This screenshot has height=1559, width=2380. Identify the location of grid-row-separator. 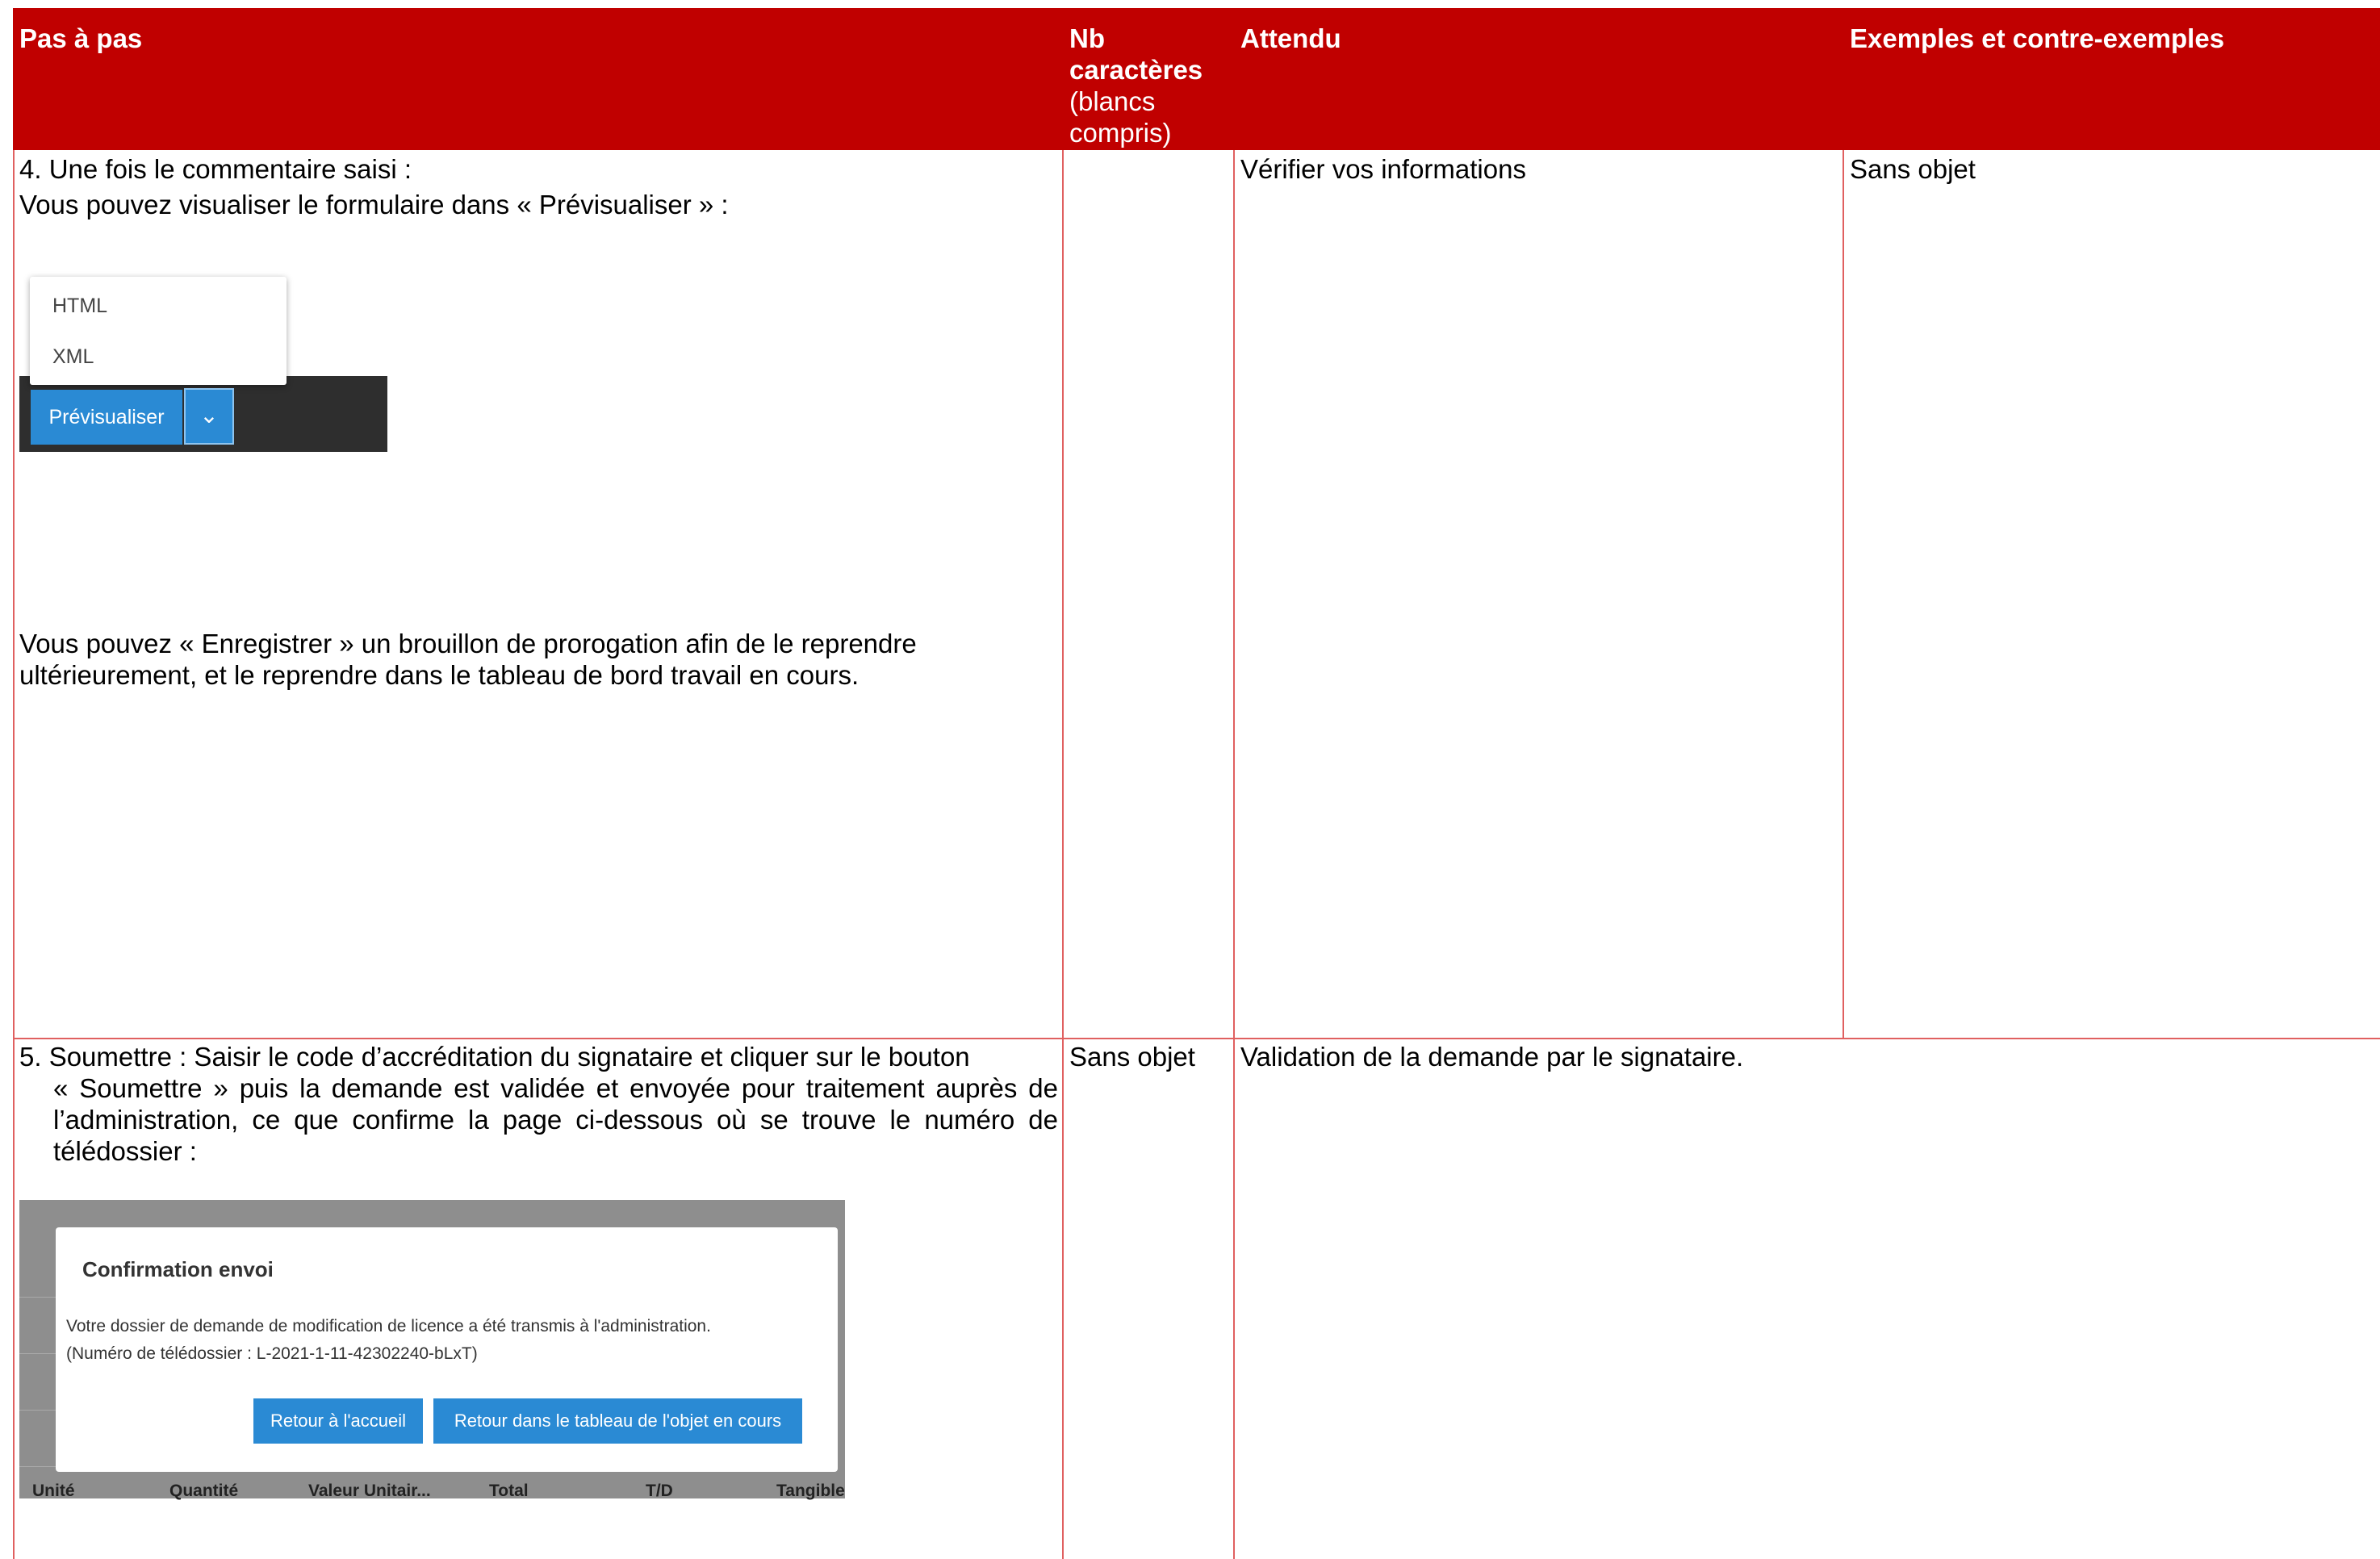
(1196, 1038).